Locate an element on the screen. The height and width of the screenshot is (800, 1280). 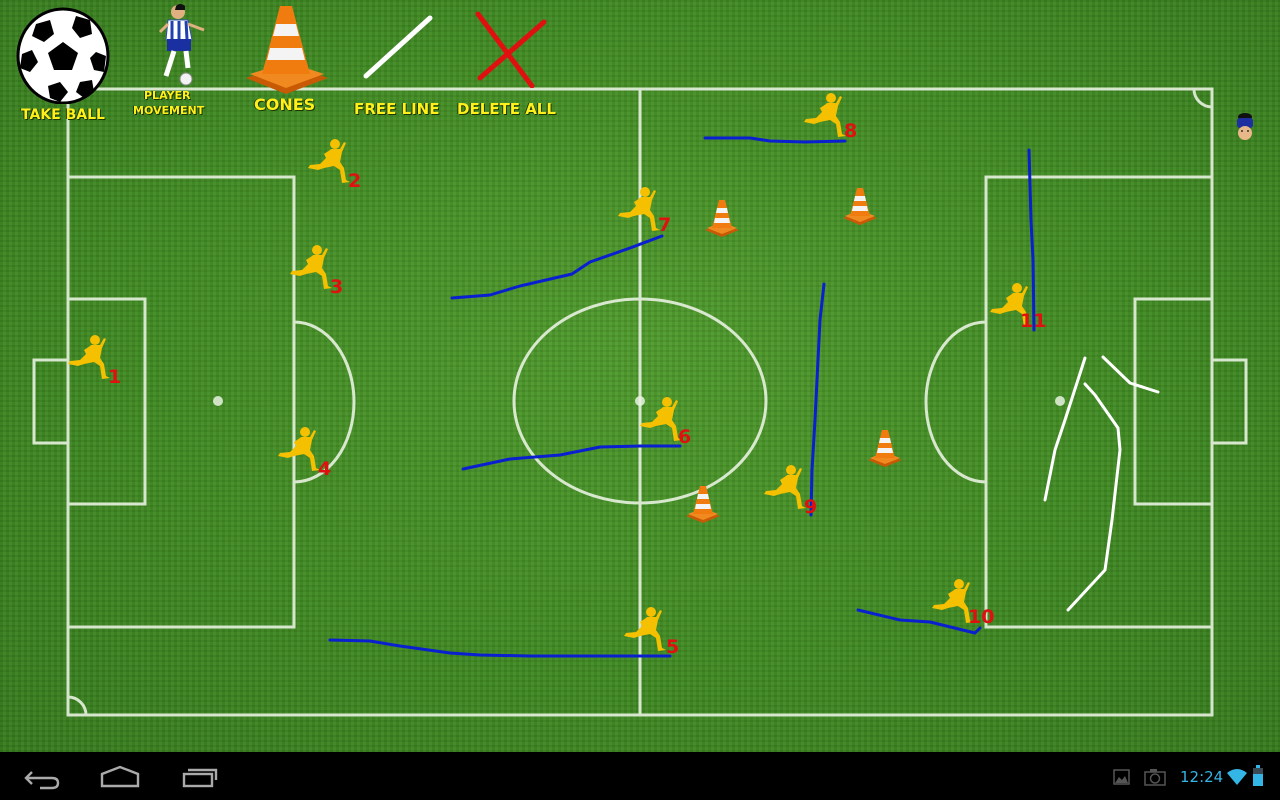
cones-button: CONES is located at coordinates (286, 58).